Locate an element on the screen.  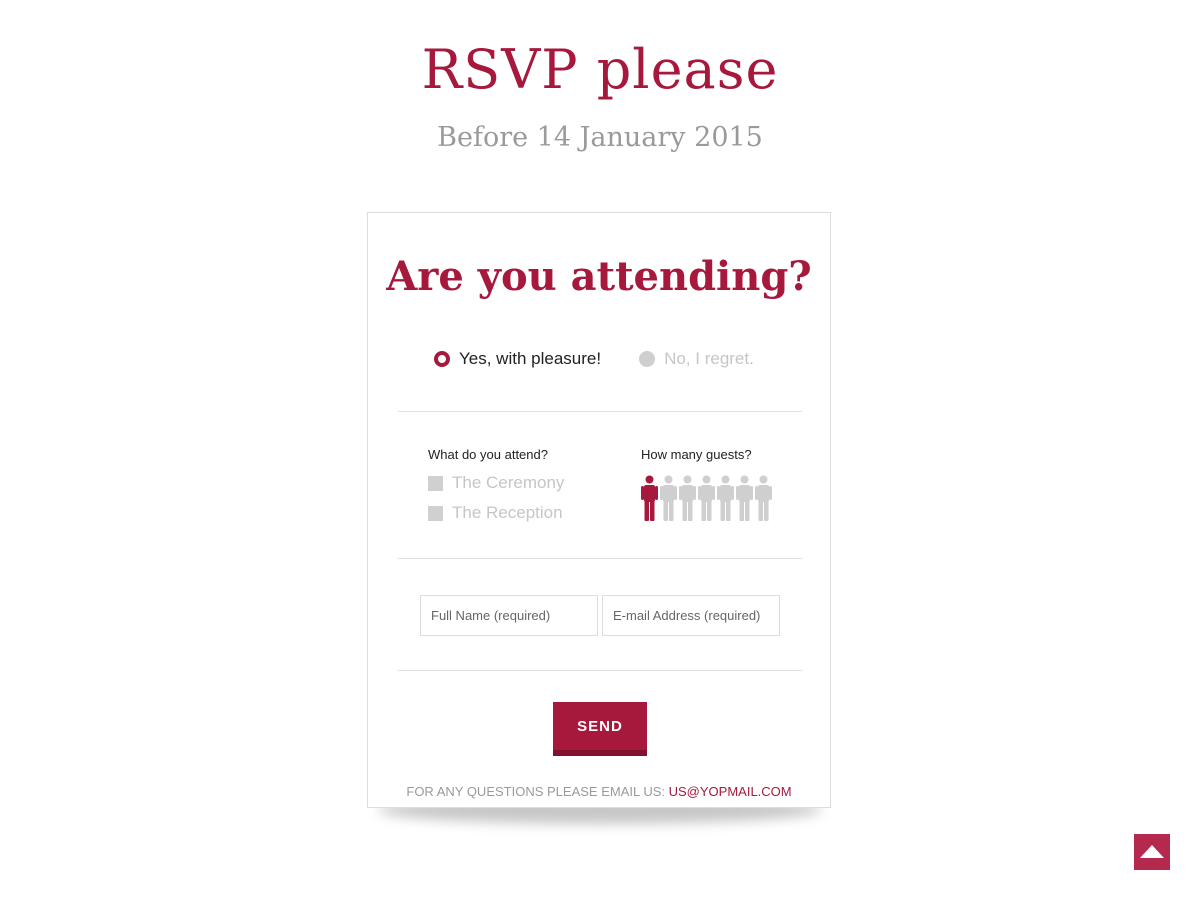
triangle-up-icon is located at coordinates (1152, 851).